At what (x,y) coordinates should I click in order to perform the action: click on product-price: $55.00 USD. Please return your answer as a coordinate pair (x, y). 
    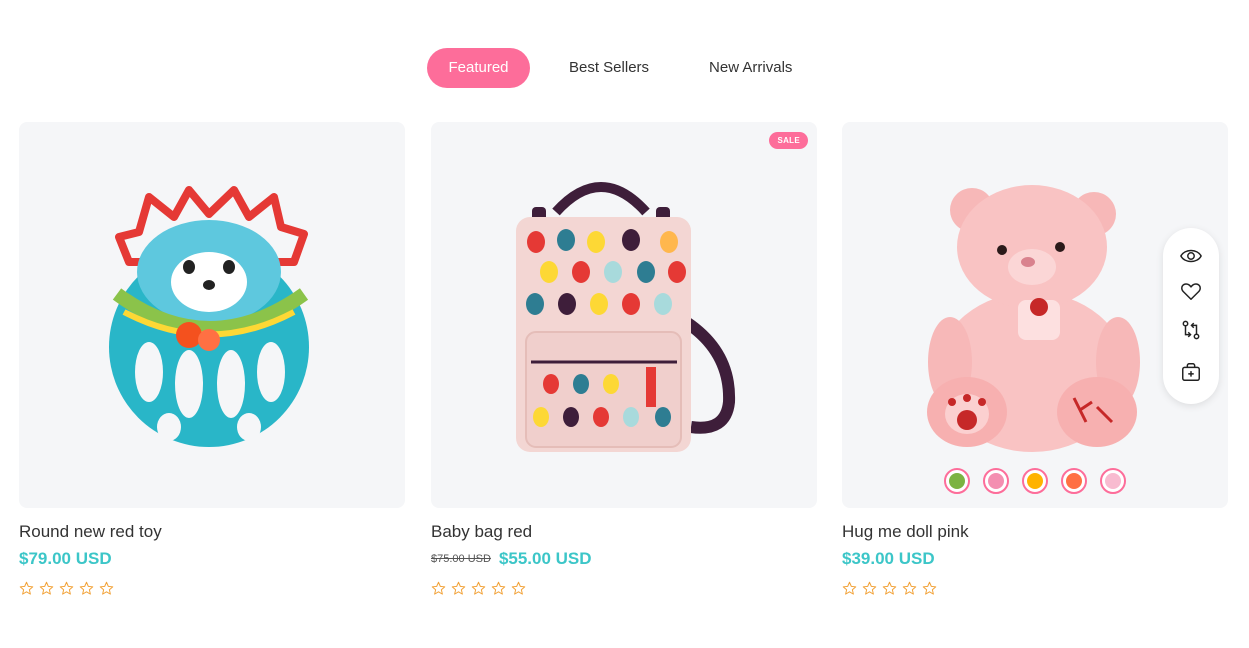
    Looking at the image, I should click on (545, 558).